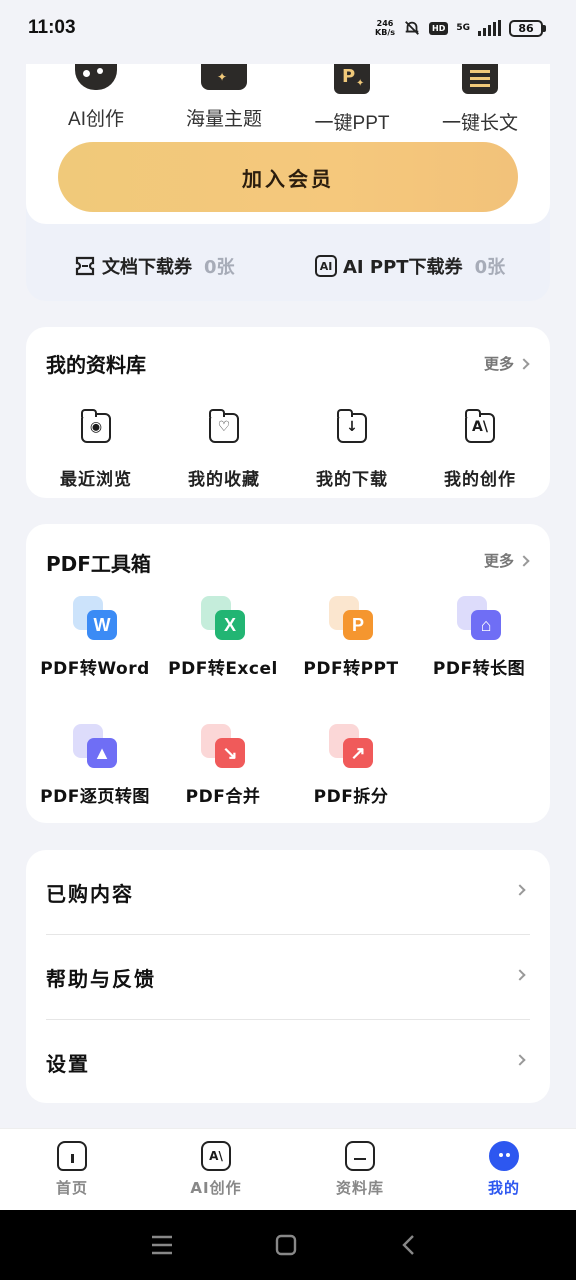 The image size is (576, 1280). What do you see at coordinates (224, 97) in the screenshot?
I see `benefit-themes: ✦ 海量主题` at bounding box center [224, 97].